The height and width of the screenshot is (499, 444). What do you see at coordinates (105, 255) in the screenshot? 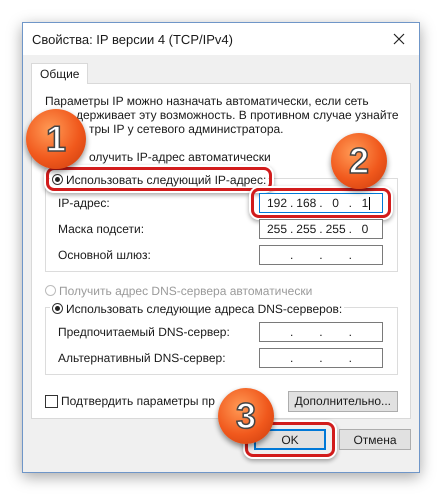
I see `field-label: Основной шлюз:` at bounding box center [105, 255].